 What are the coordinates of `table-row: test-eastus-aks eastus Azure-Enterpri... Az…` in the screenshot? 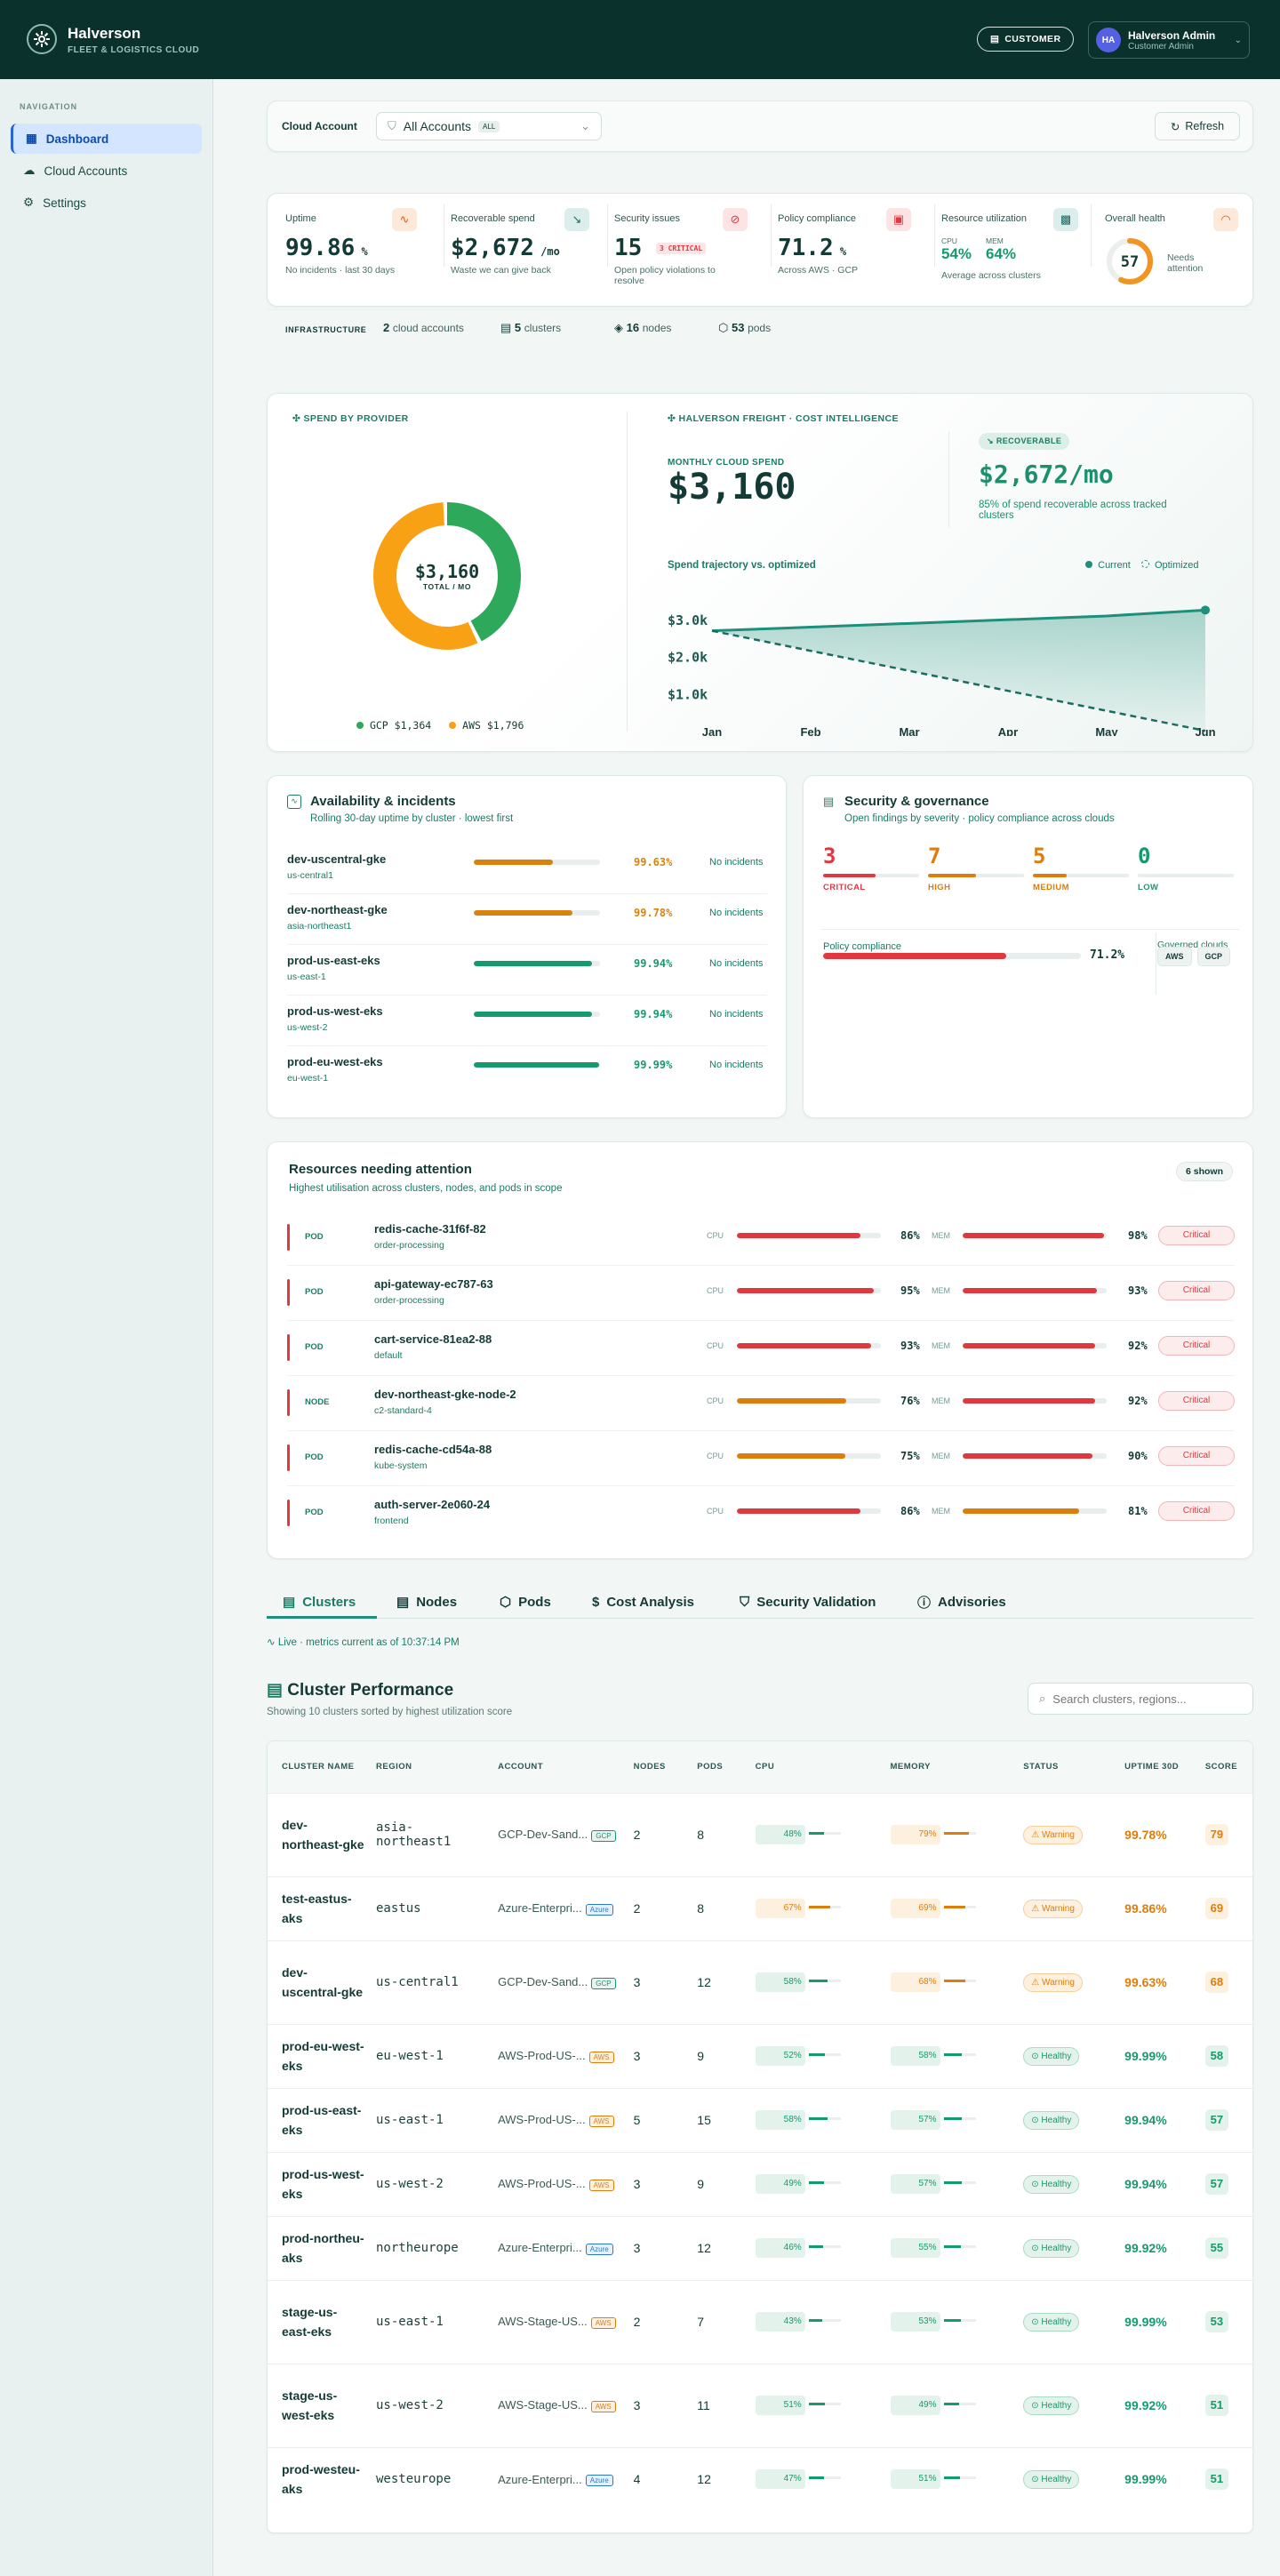 It's located at (760, 1908).